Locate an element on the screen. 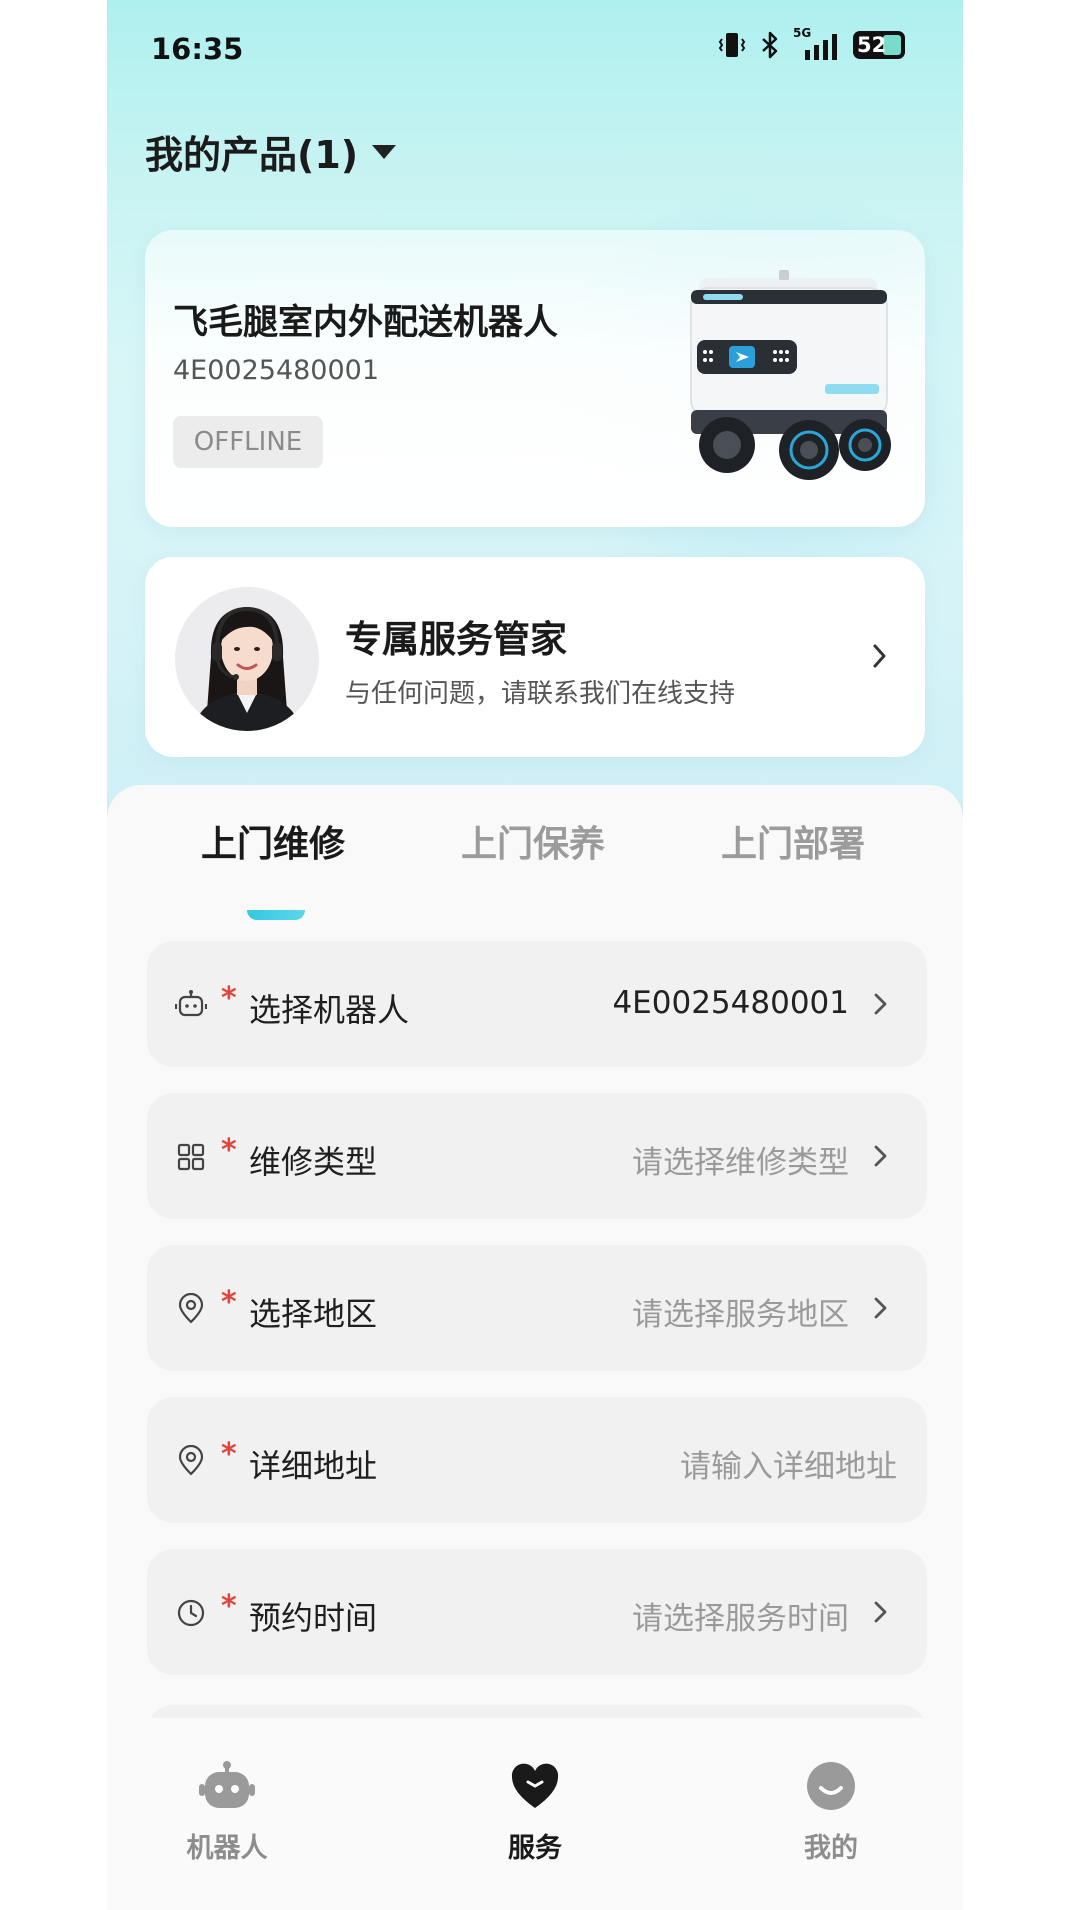 This screenshot has width=1074, height=1910. my-products-dropdown: 我的产品(1) is located at coordinates (271, 151).